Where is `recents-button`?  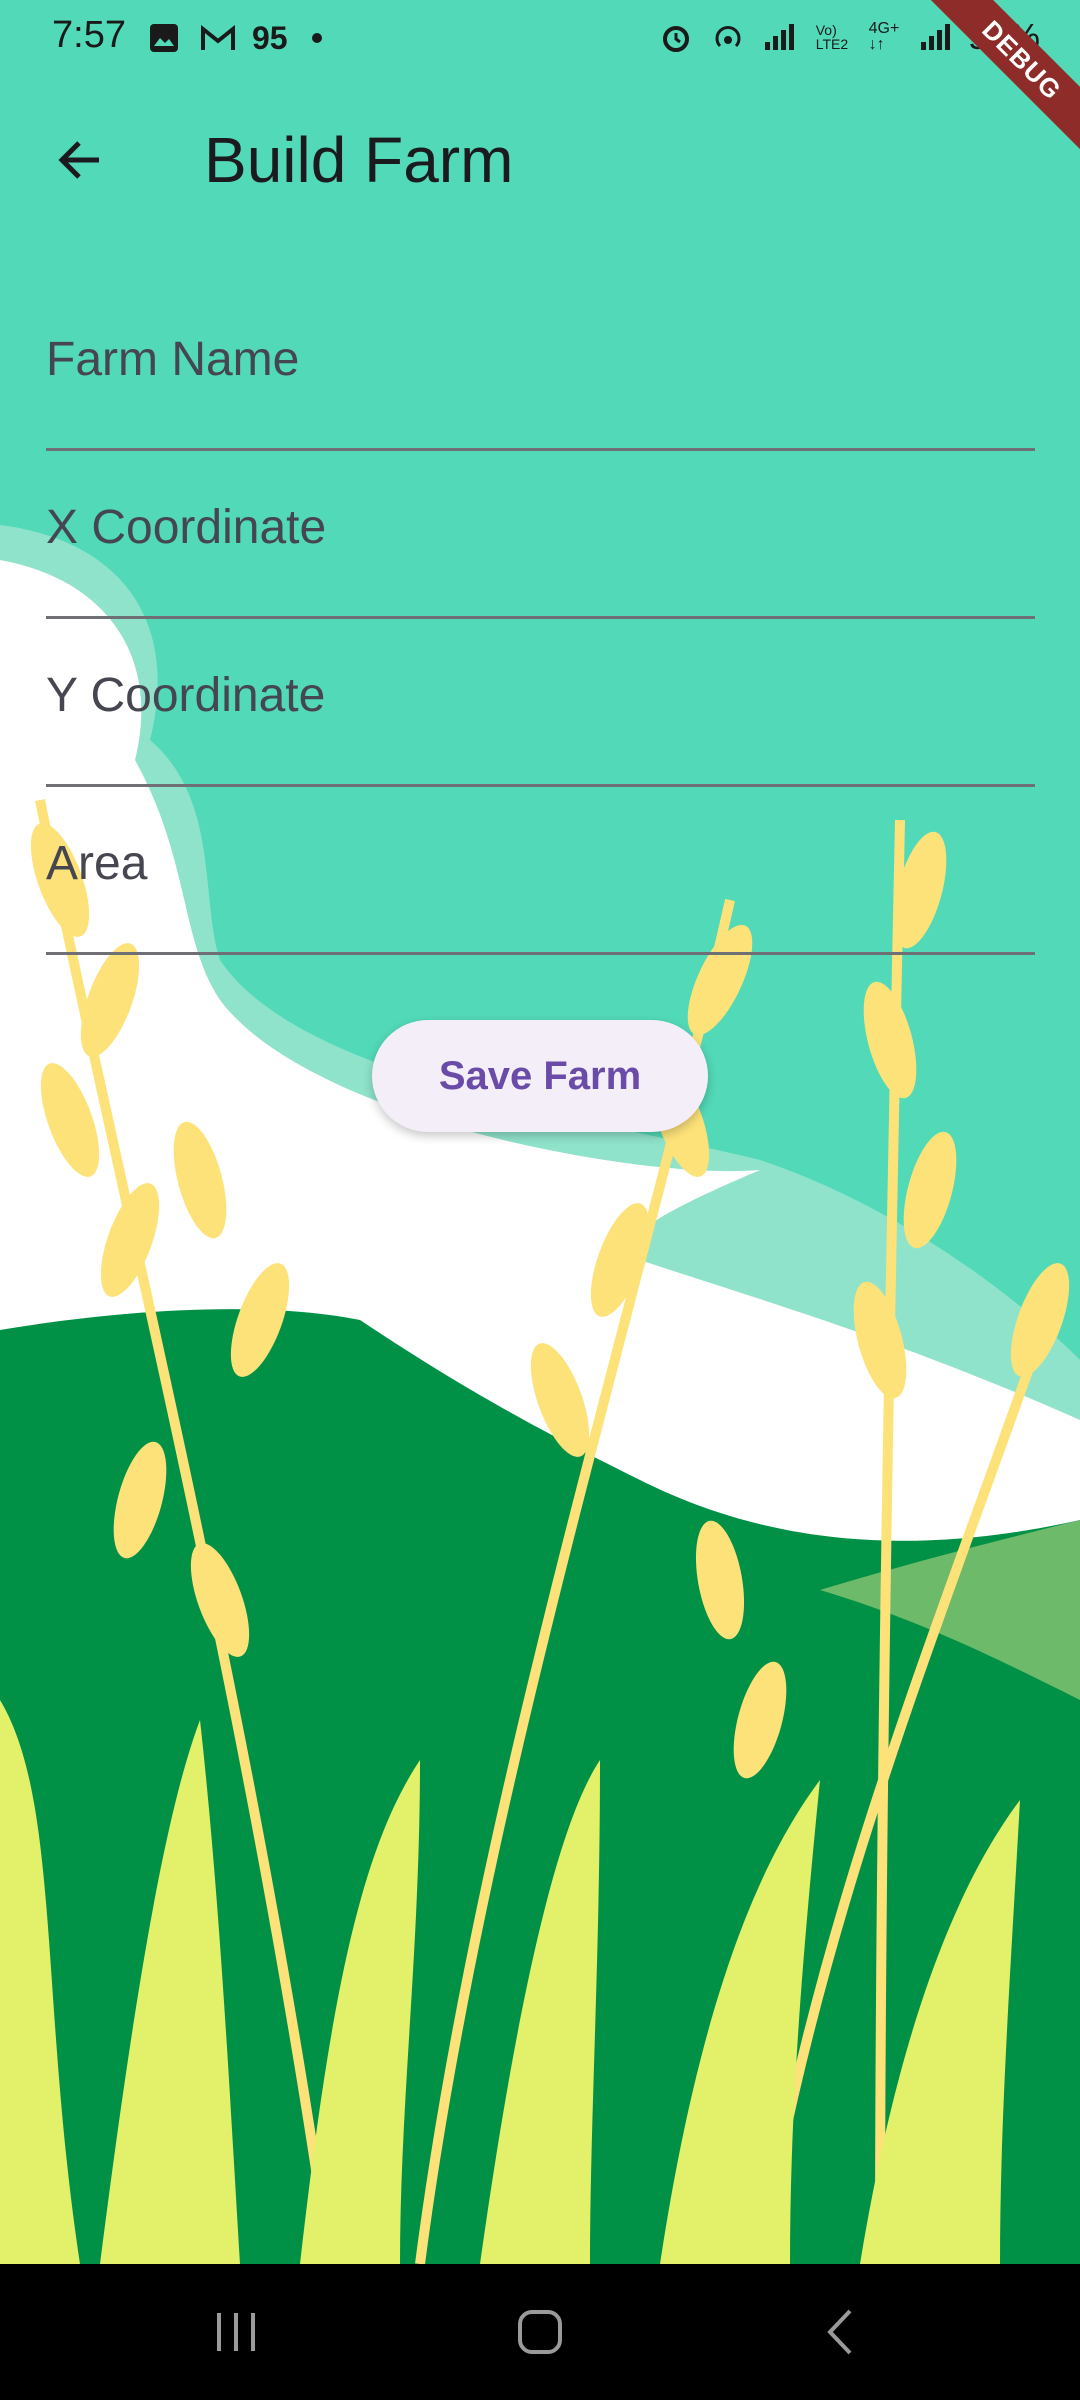
recents-button is located at coordinates (236, 2332).